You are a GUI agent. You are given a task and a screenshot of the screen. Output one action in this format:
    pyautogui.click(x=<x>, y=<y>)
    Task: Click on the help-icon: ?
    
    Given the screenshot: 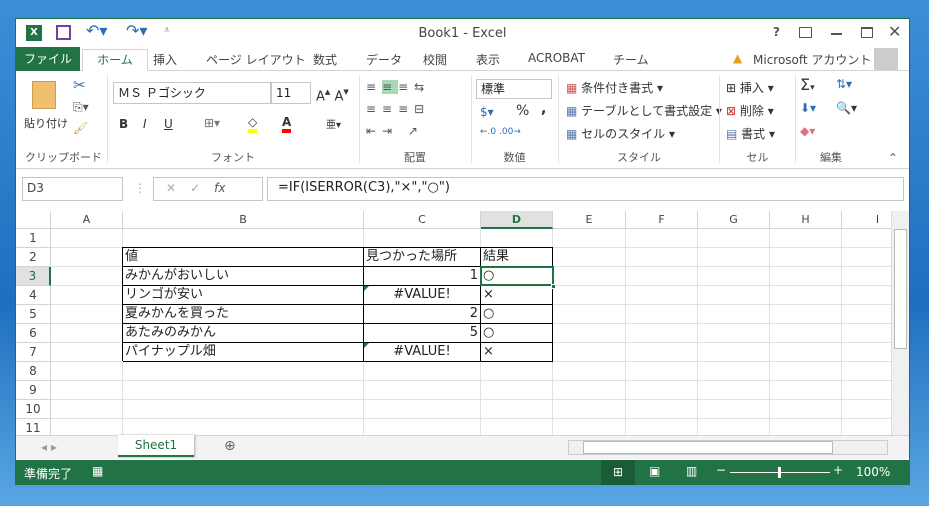 What is the action you would take?
    pyautogui.click(x=776, y=32)
    